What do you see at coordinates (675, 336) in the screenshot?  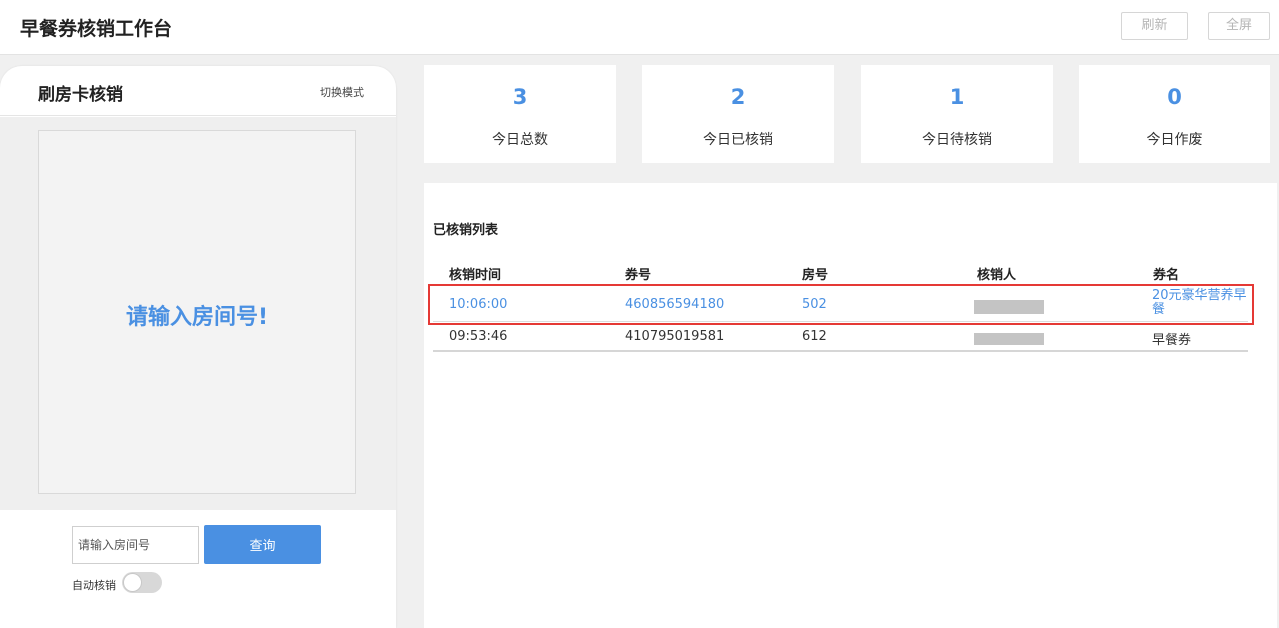 I see `cell-coupon-no: 410795019581` at bounding box center [675, 336].